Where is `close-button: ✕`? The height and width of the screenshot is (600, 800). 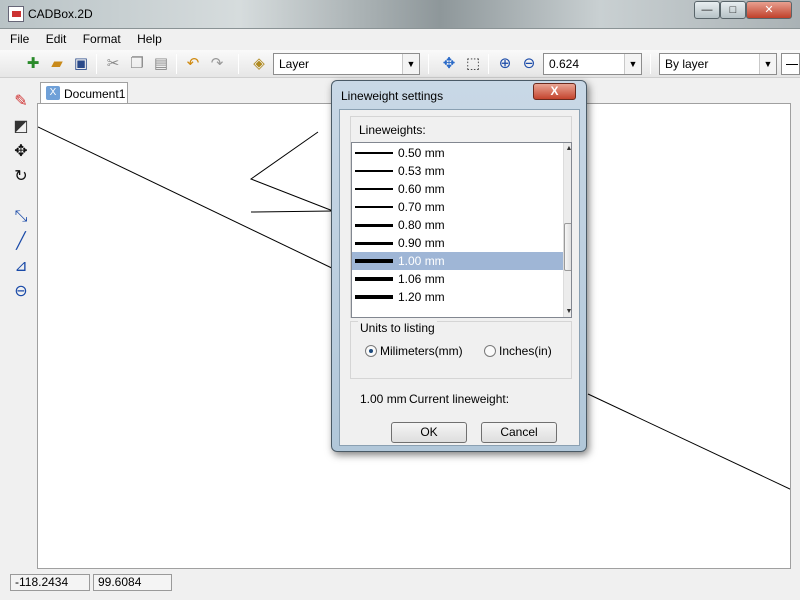 close-button: ✕ is located at coordinates (769, 10).